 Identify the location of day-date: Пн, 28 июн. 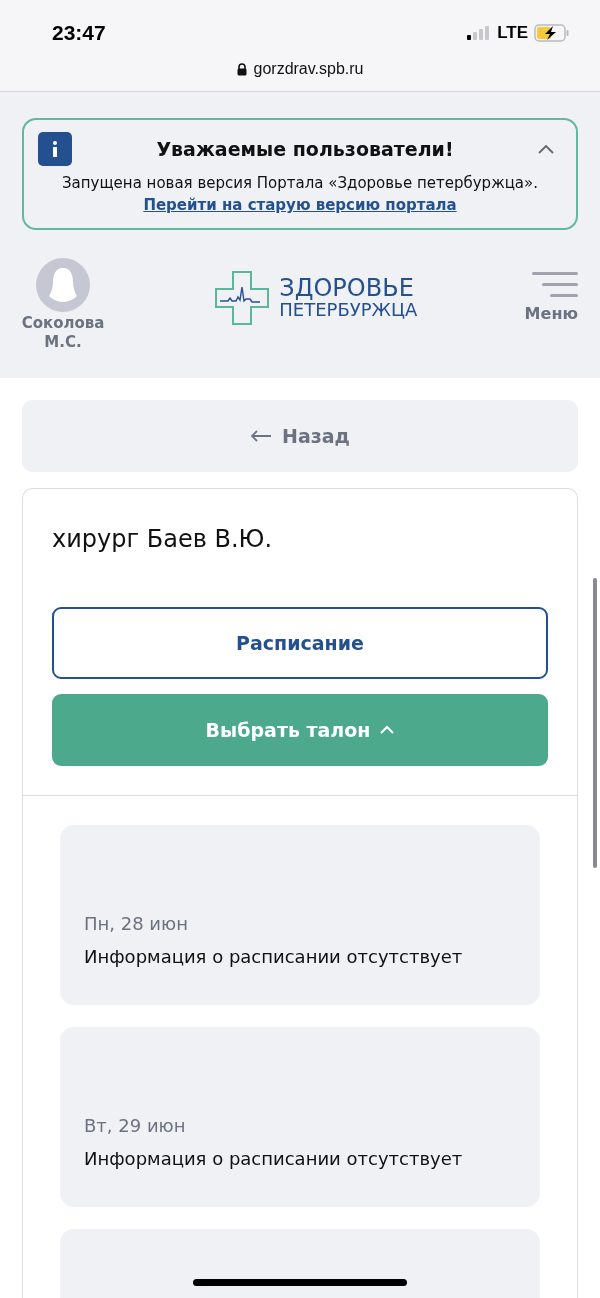
(136, 923).